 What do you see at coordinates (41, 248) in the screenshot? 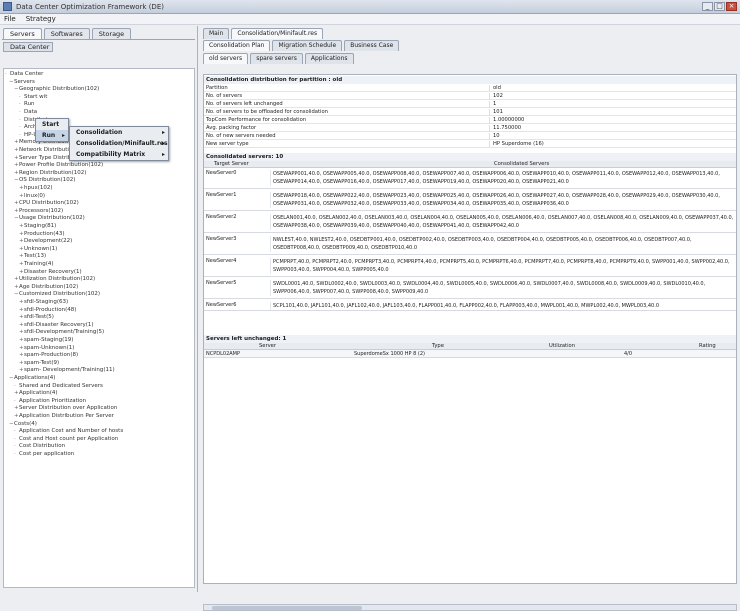
I see `tree-item-label: Unknown(1)` at bounding box center [41, 248].